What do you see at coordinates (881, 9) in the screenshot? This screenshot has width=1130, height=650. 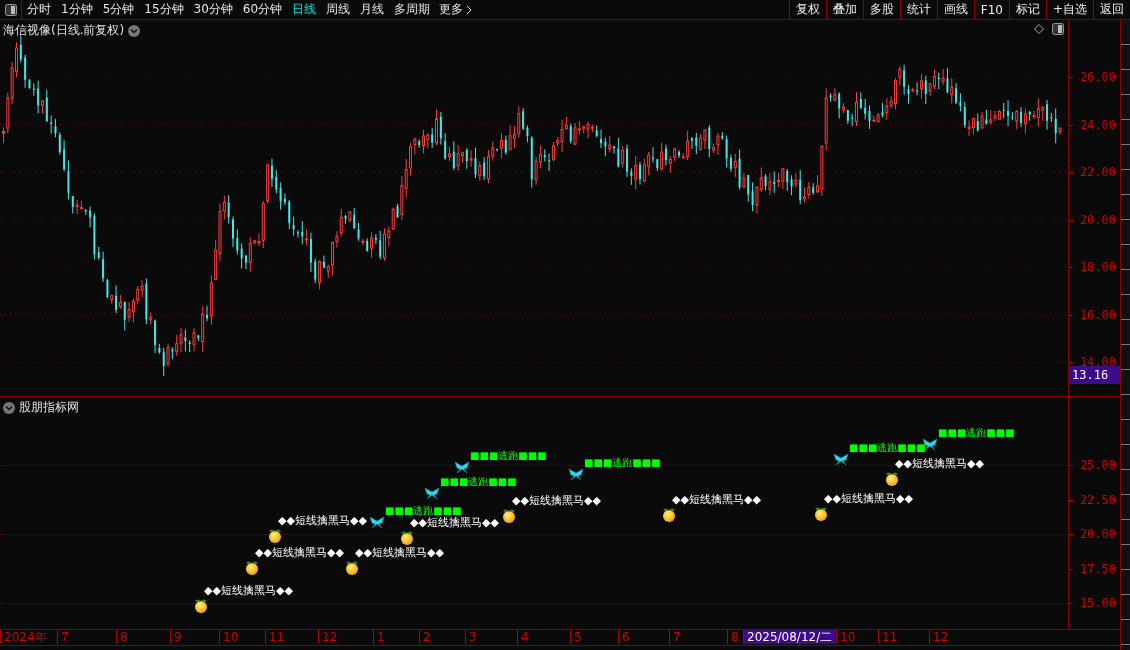 I see `toolbar-button: 多股` at bounding box center [881, 9].